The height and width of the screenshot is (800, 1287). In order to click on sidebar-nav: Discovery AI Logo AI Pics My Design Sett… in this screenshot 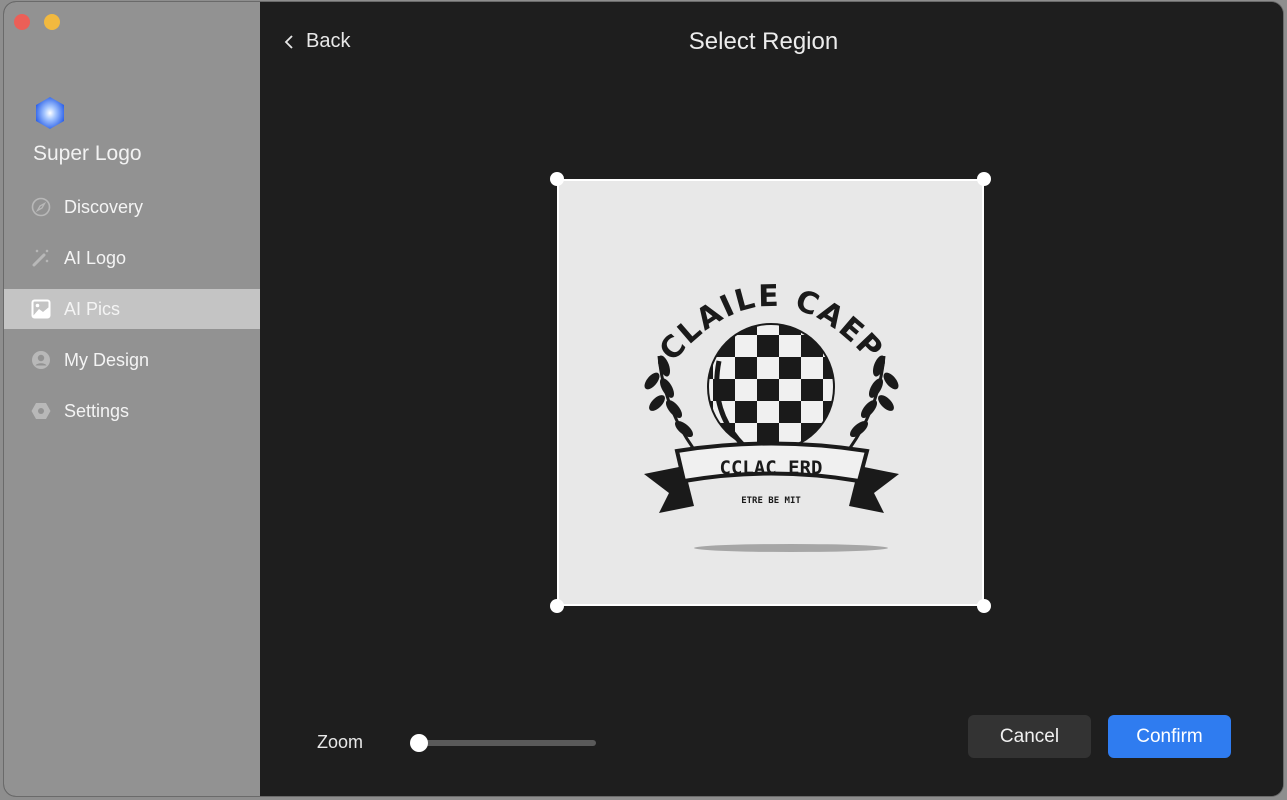, I will do `click(132, 314)`.